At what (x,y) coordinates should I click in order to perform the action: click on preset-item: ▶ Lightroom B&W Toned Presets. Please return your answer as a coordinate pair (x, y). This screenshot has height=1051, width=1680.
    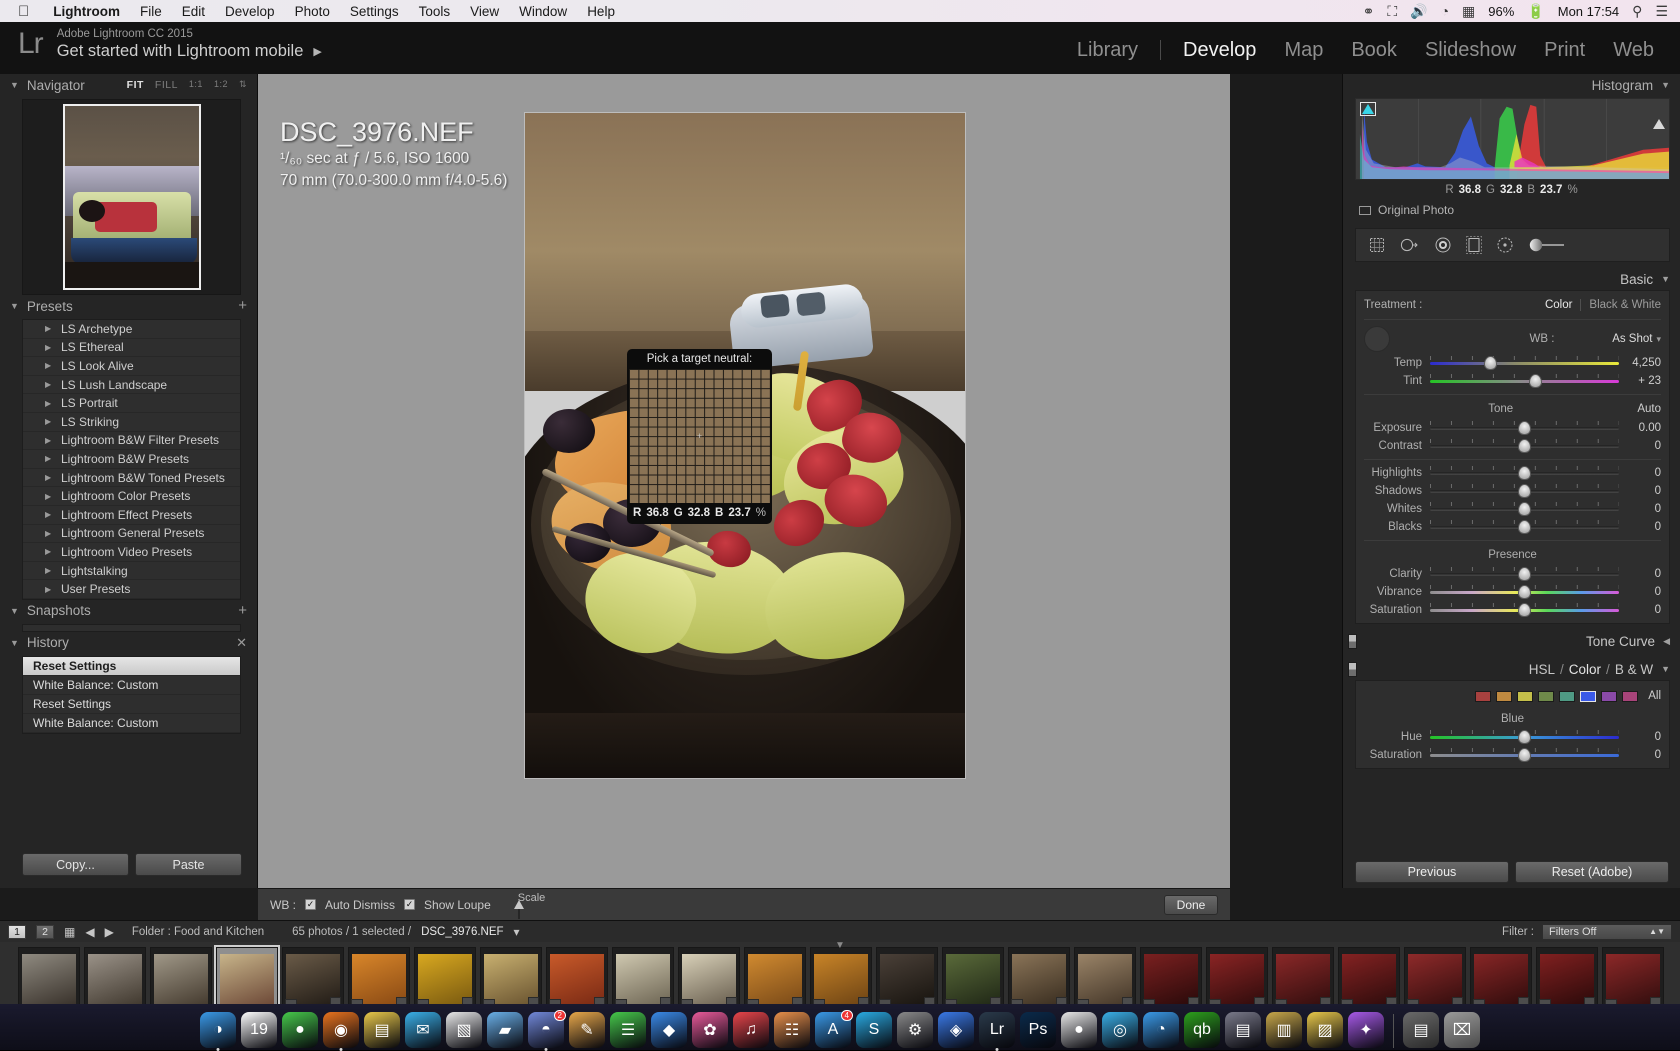
    Looking at the image, I should click on (131, 478).